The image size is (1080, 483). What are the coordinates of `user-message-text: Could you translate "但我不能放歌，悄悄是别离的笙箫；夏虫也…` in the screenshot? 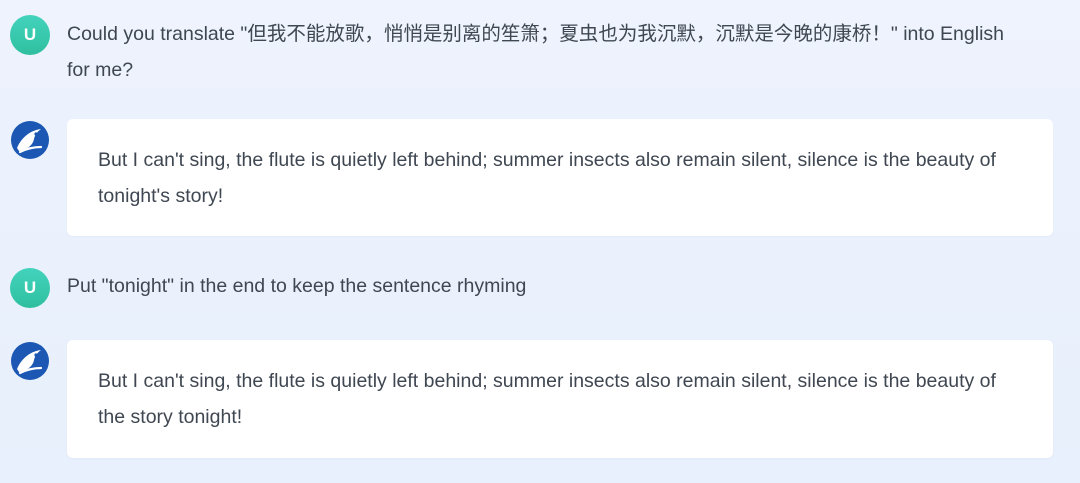 It's located at (536, 52).